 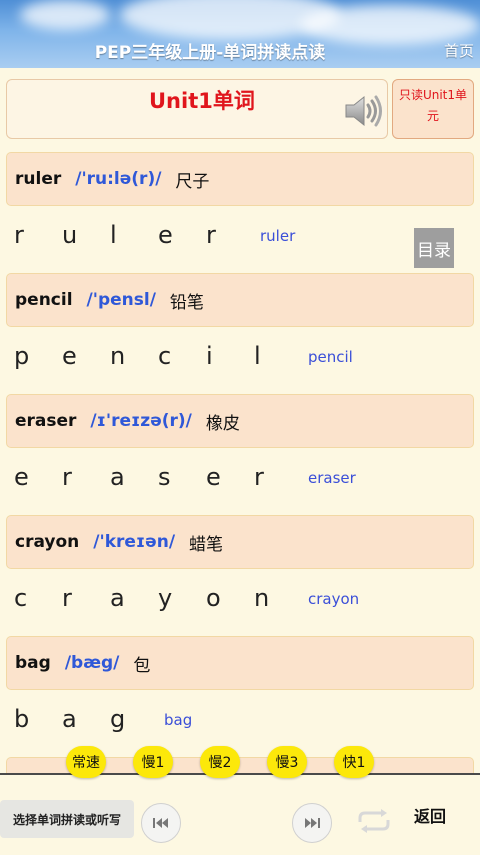 I want to click on word-chinese: 橡皮, so click(x=222, y=423).